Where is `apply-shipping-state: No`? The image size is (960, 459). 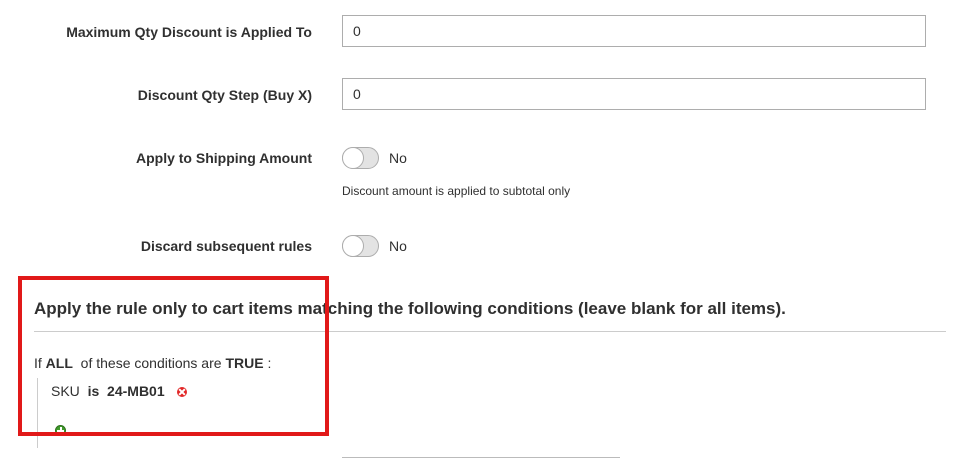 apply-shipping-state: No is located at coordinates (398, 158).